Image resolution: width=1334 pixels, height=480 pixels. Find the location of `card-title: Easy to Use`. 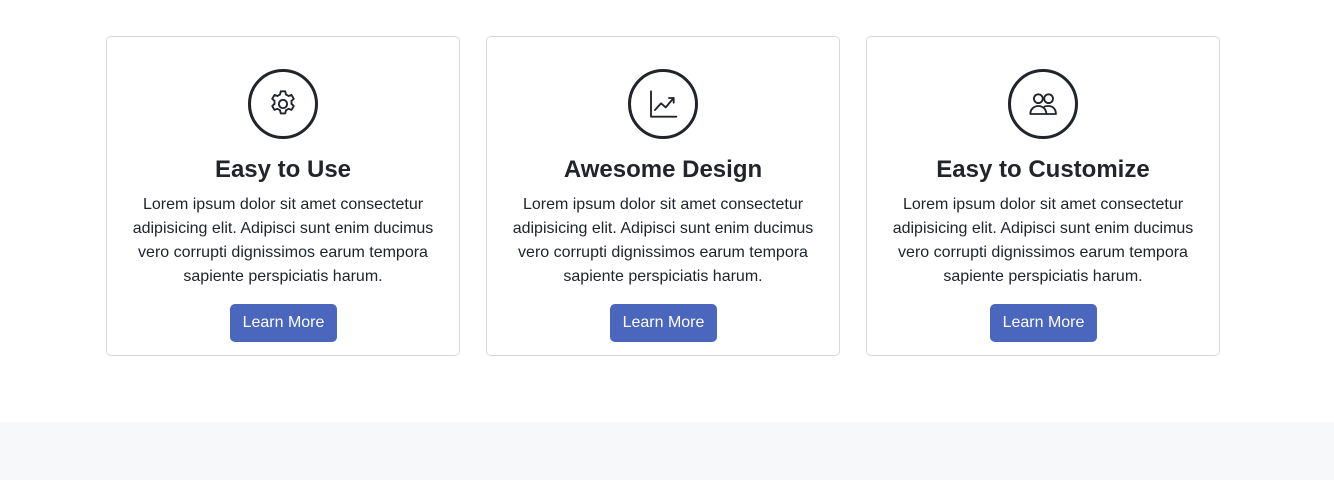

card-title: Easy to Use is located at coordinates (283, 169).